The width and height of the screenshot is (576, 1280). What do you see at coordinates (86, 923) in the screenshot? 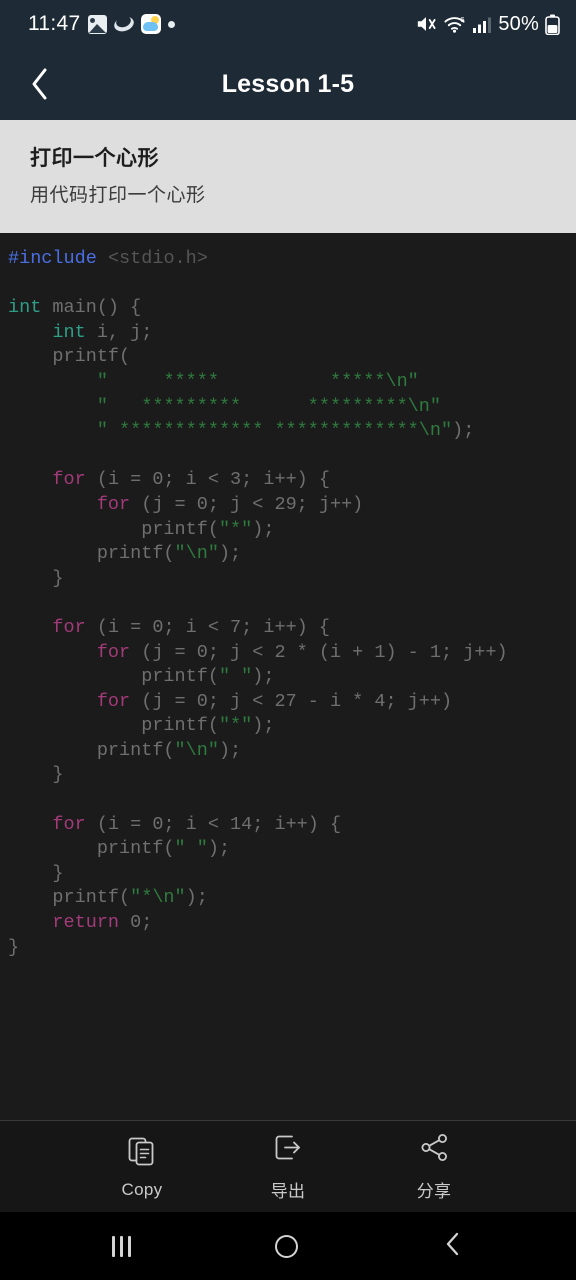
I see `code-token: return` at bounding box center [86, 923].